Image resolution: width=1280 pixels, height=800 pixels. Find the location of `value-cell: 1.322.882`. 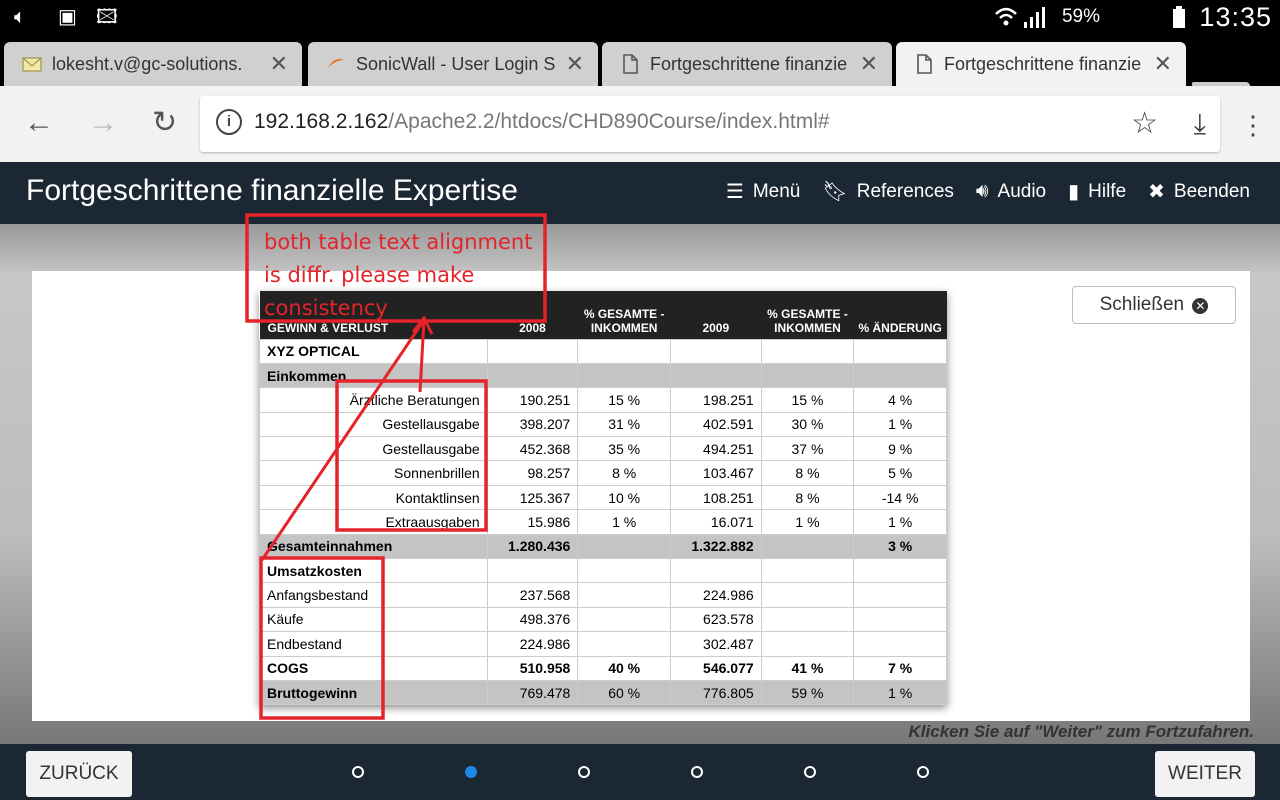

value-cell: 1.322.882 is located at coordinates (715, 546).